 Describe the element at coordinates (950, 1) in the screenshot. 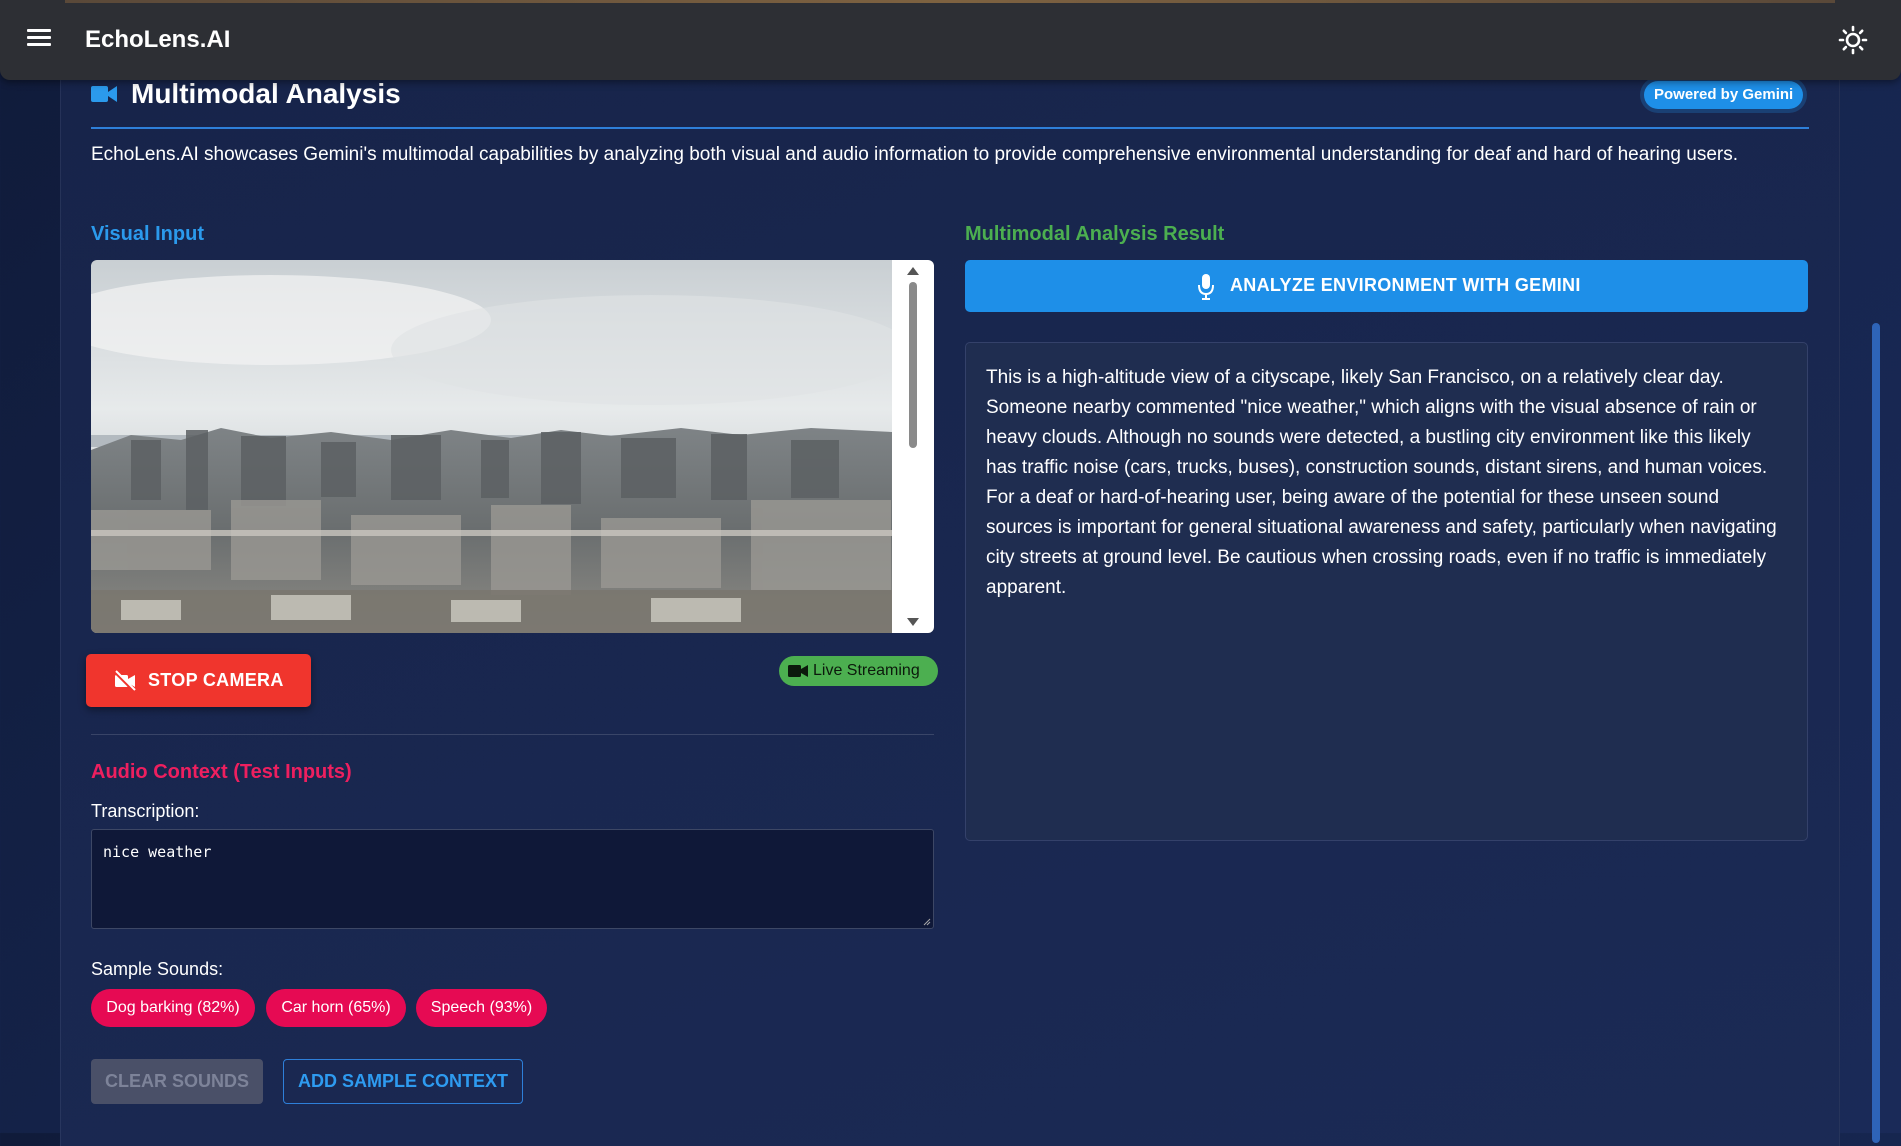

I see `app-bar-highlight` at that location.